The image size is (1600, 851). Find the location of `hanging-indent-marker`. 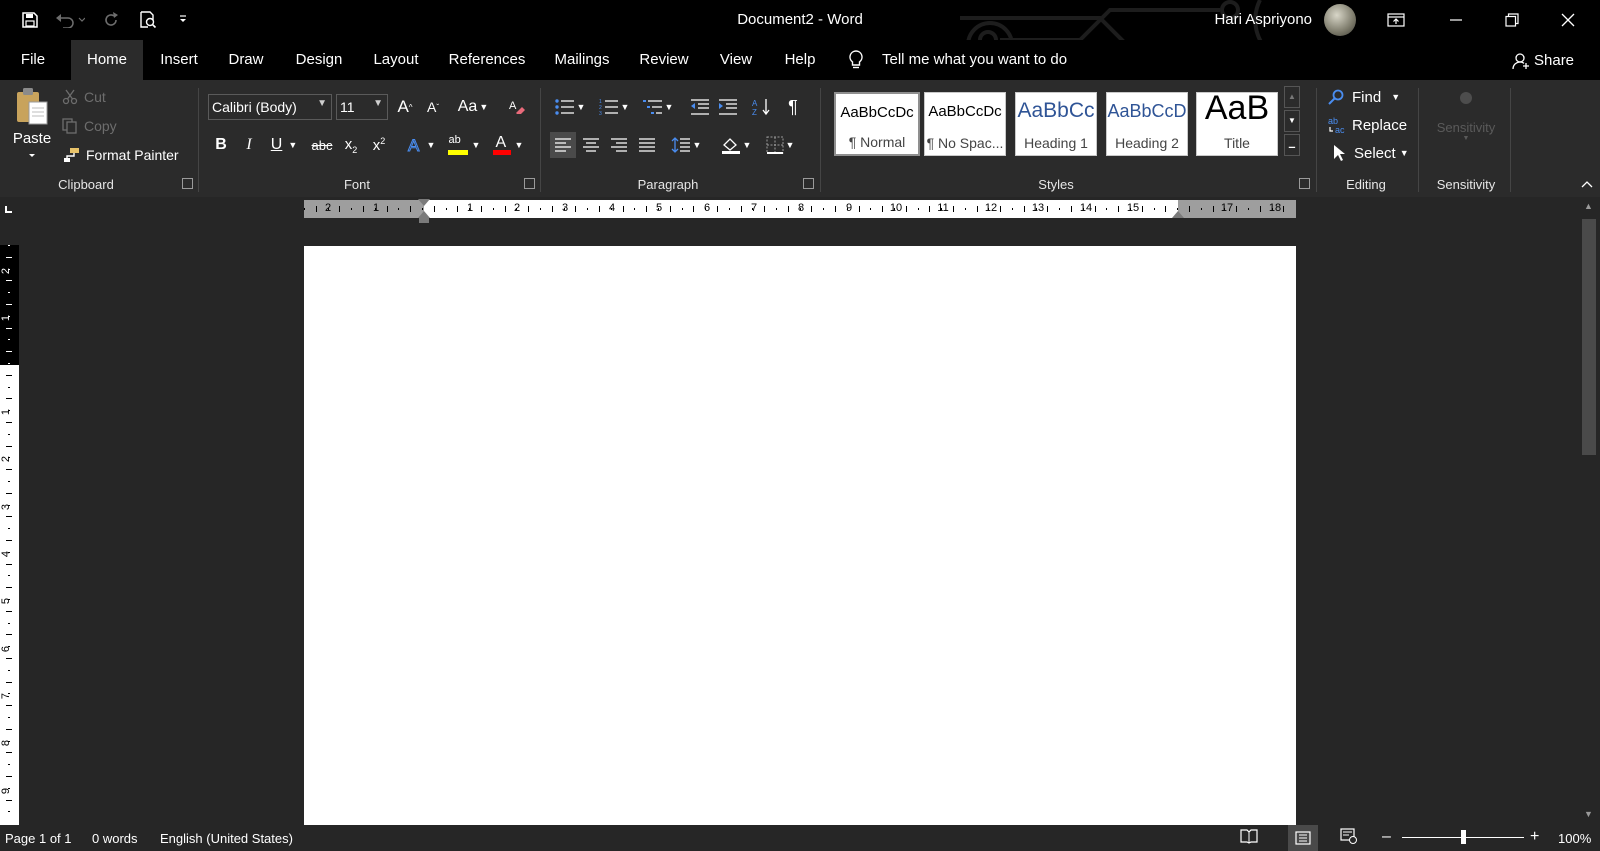

hanging-indent-marker is located at coordinates (424, 214).